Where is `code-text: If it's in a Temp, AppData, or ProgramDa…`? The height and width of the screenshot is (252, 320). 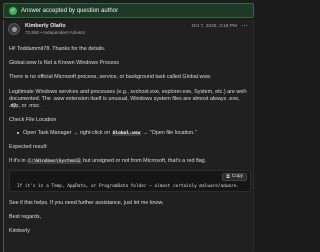 code-text: If it's in a Temp, AppData, or ProgramDa… is located at coordinates (128, 186).